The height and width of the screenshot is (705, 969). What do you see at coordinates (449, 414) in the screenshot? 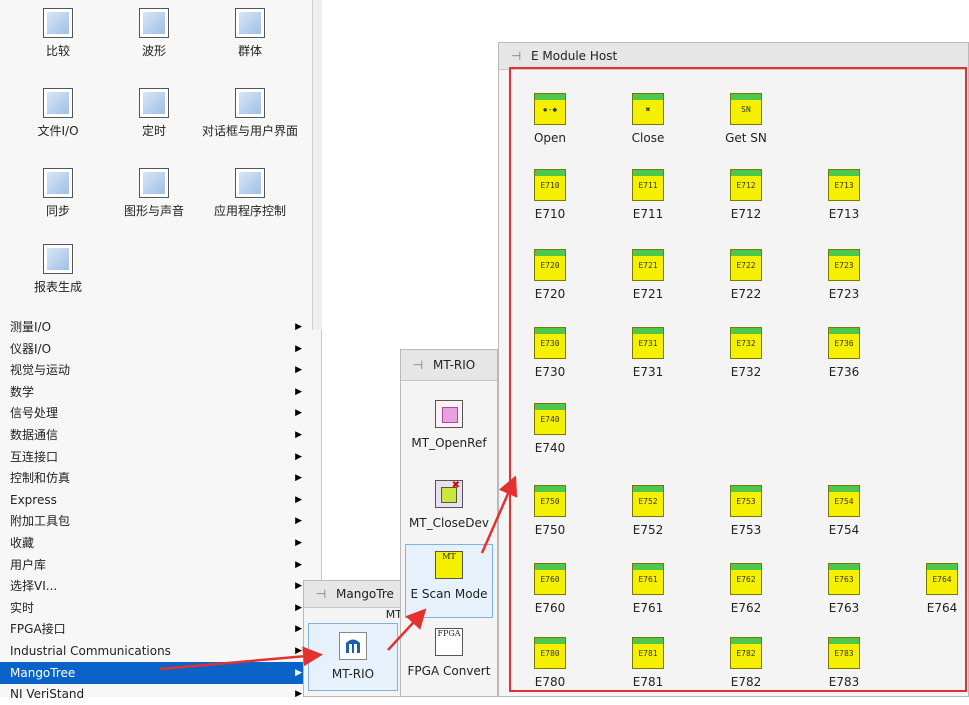
I see `open-ref-icon` at bounding box center [449, 414].